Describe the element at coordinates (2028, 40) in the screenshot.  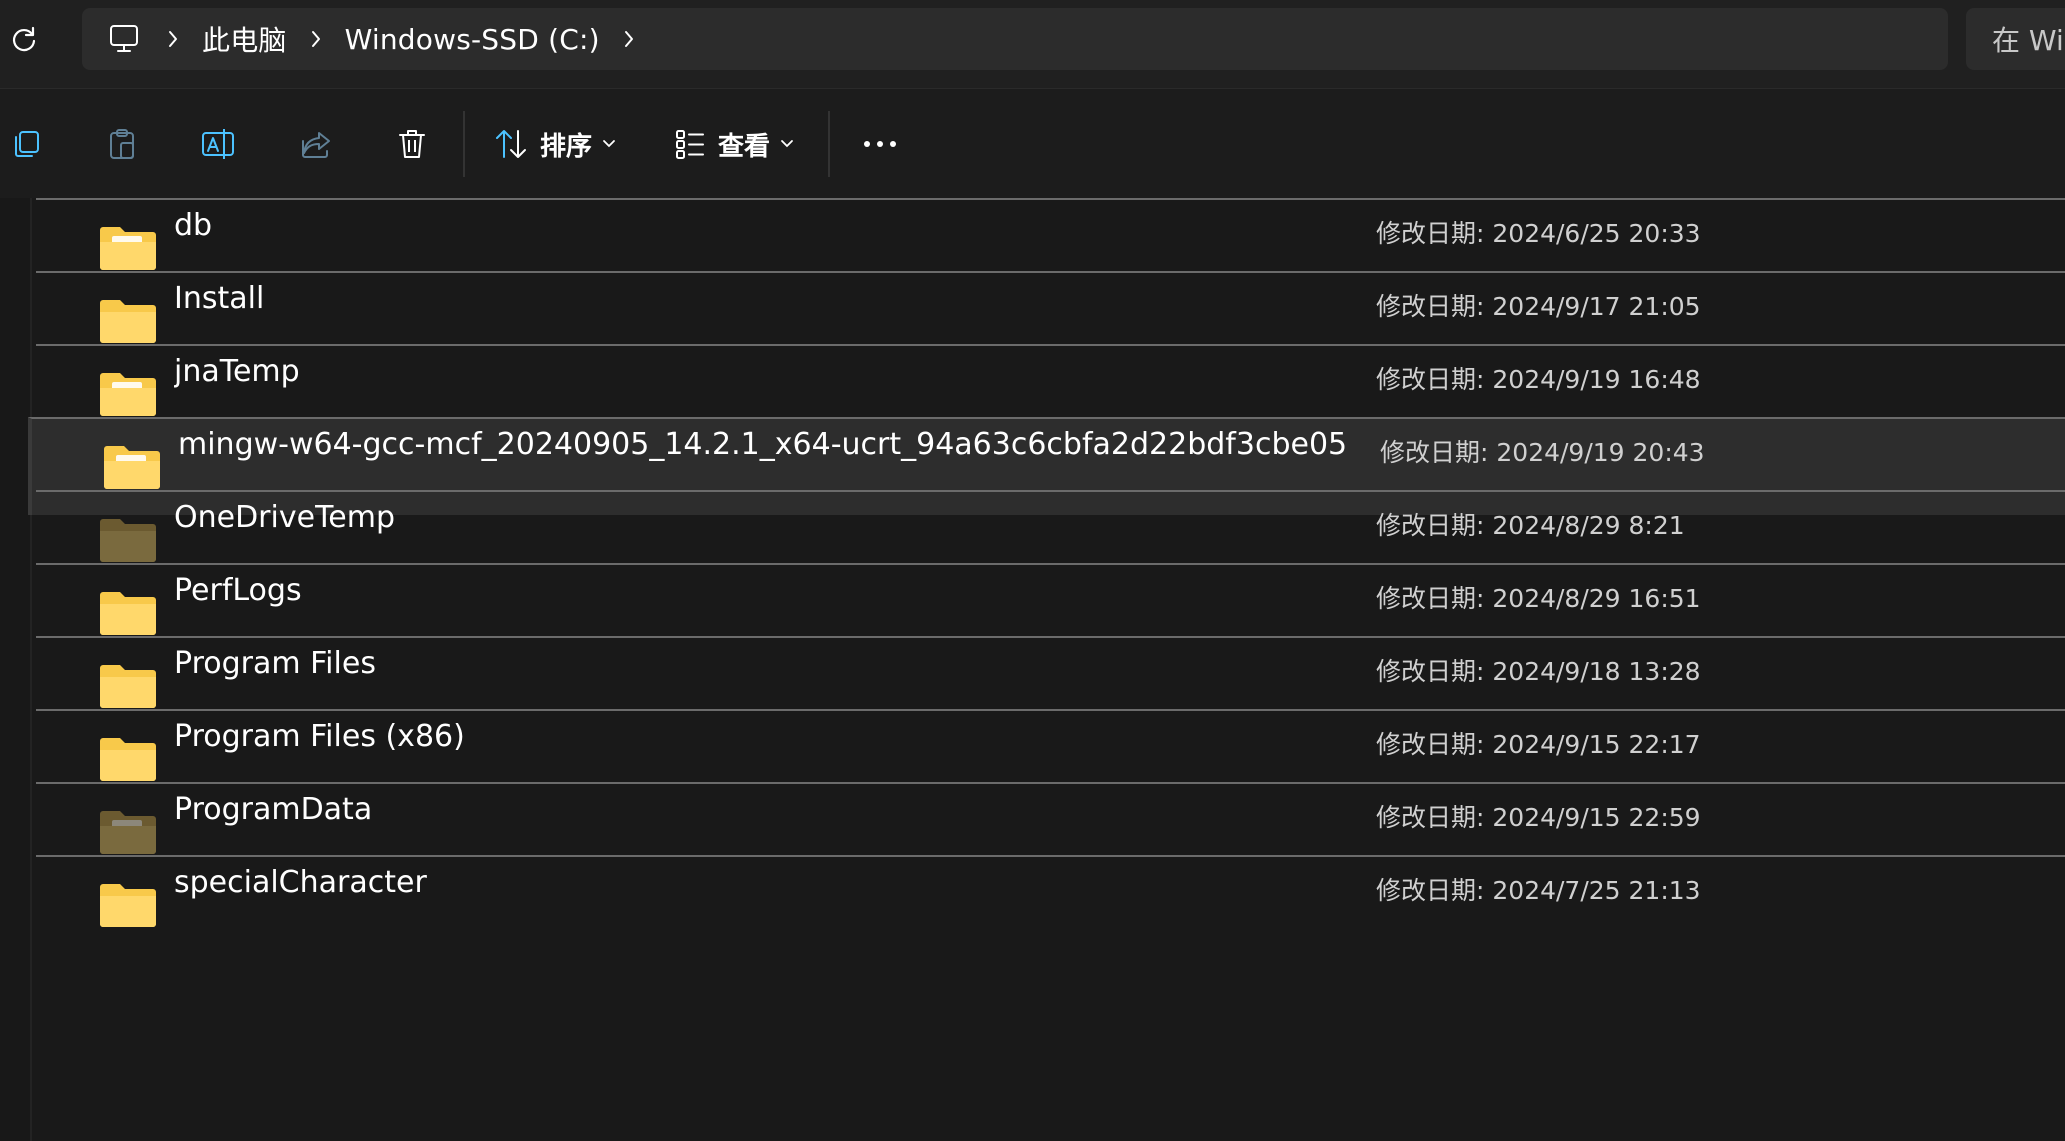
I see `search-placeholder: 在 Wi` at that location.